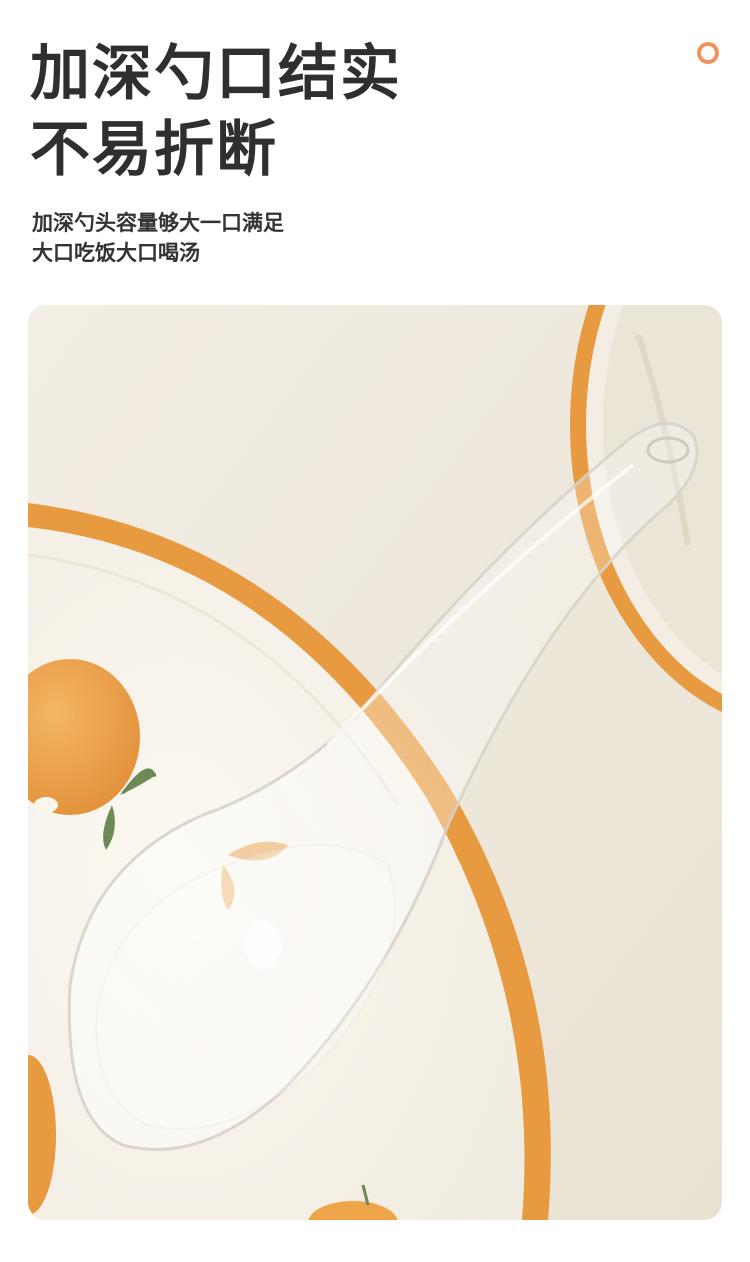  What do you see at coordinates (216, 74) in the screenshot?
I see `headline-line-1: 加深勺口结实` at bounding box center [216, 74].